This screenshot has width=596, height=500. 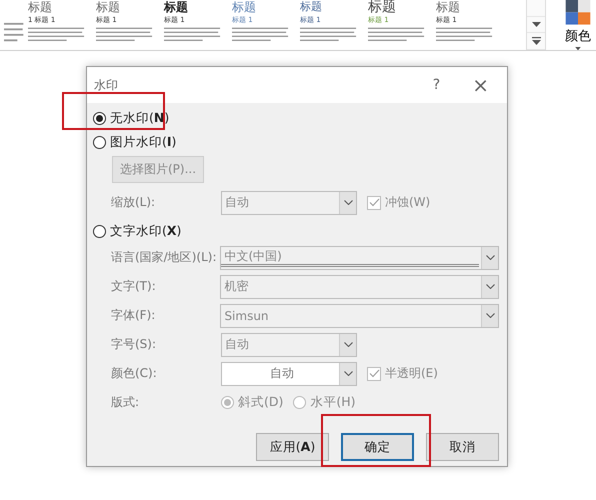 I want to click on scale-dropdown: 自动, so click(x=289, y=202).